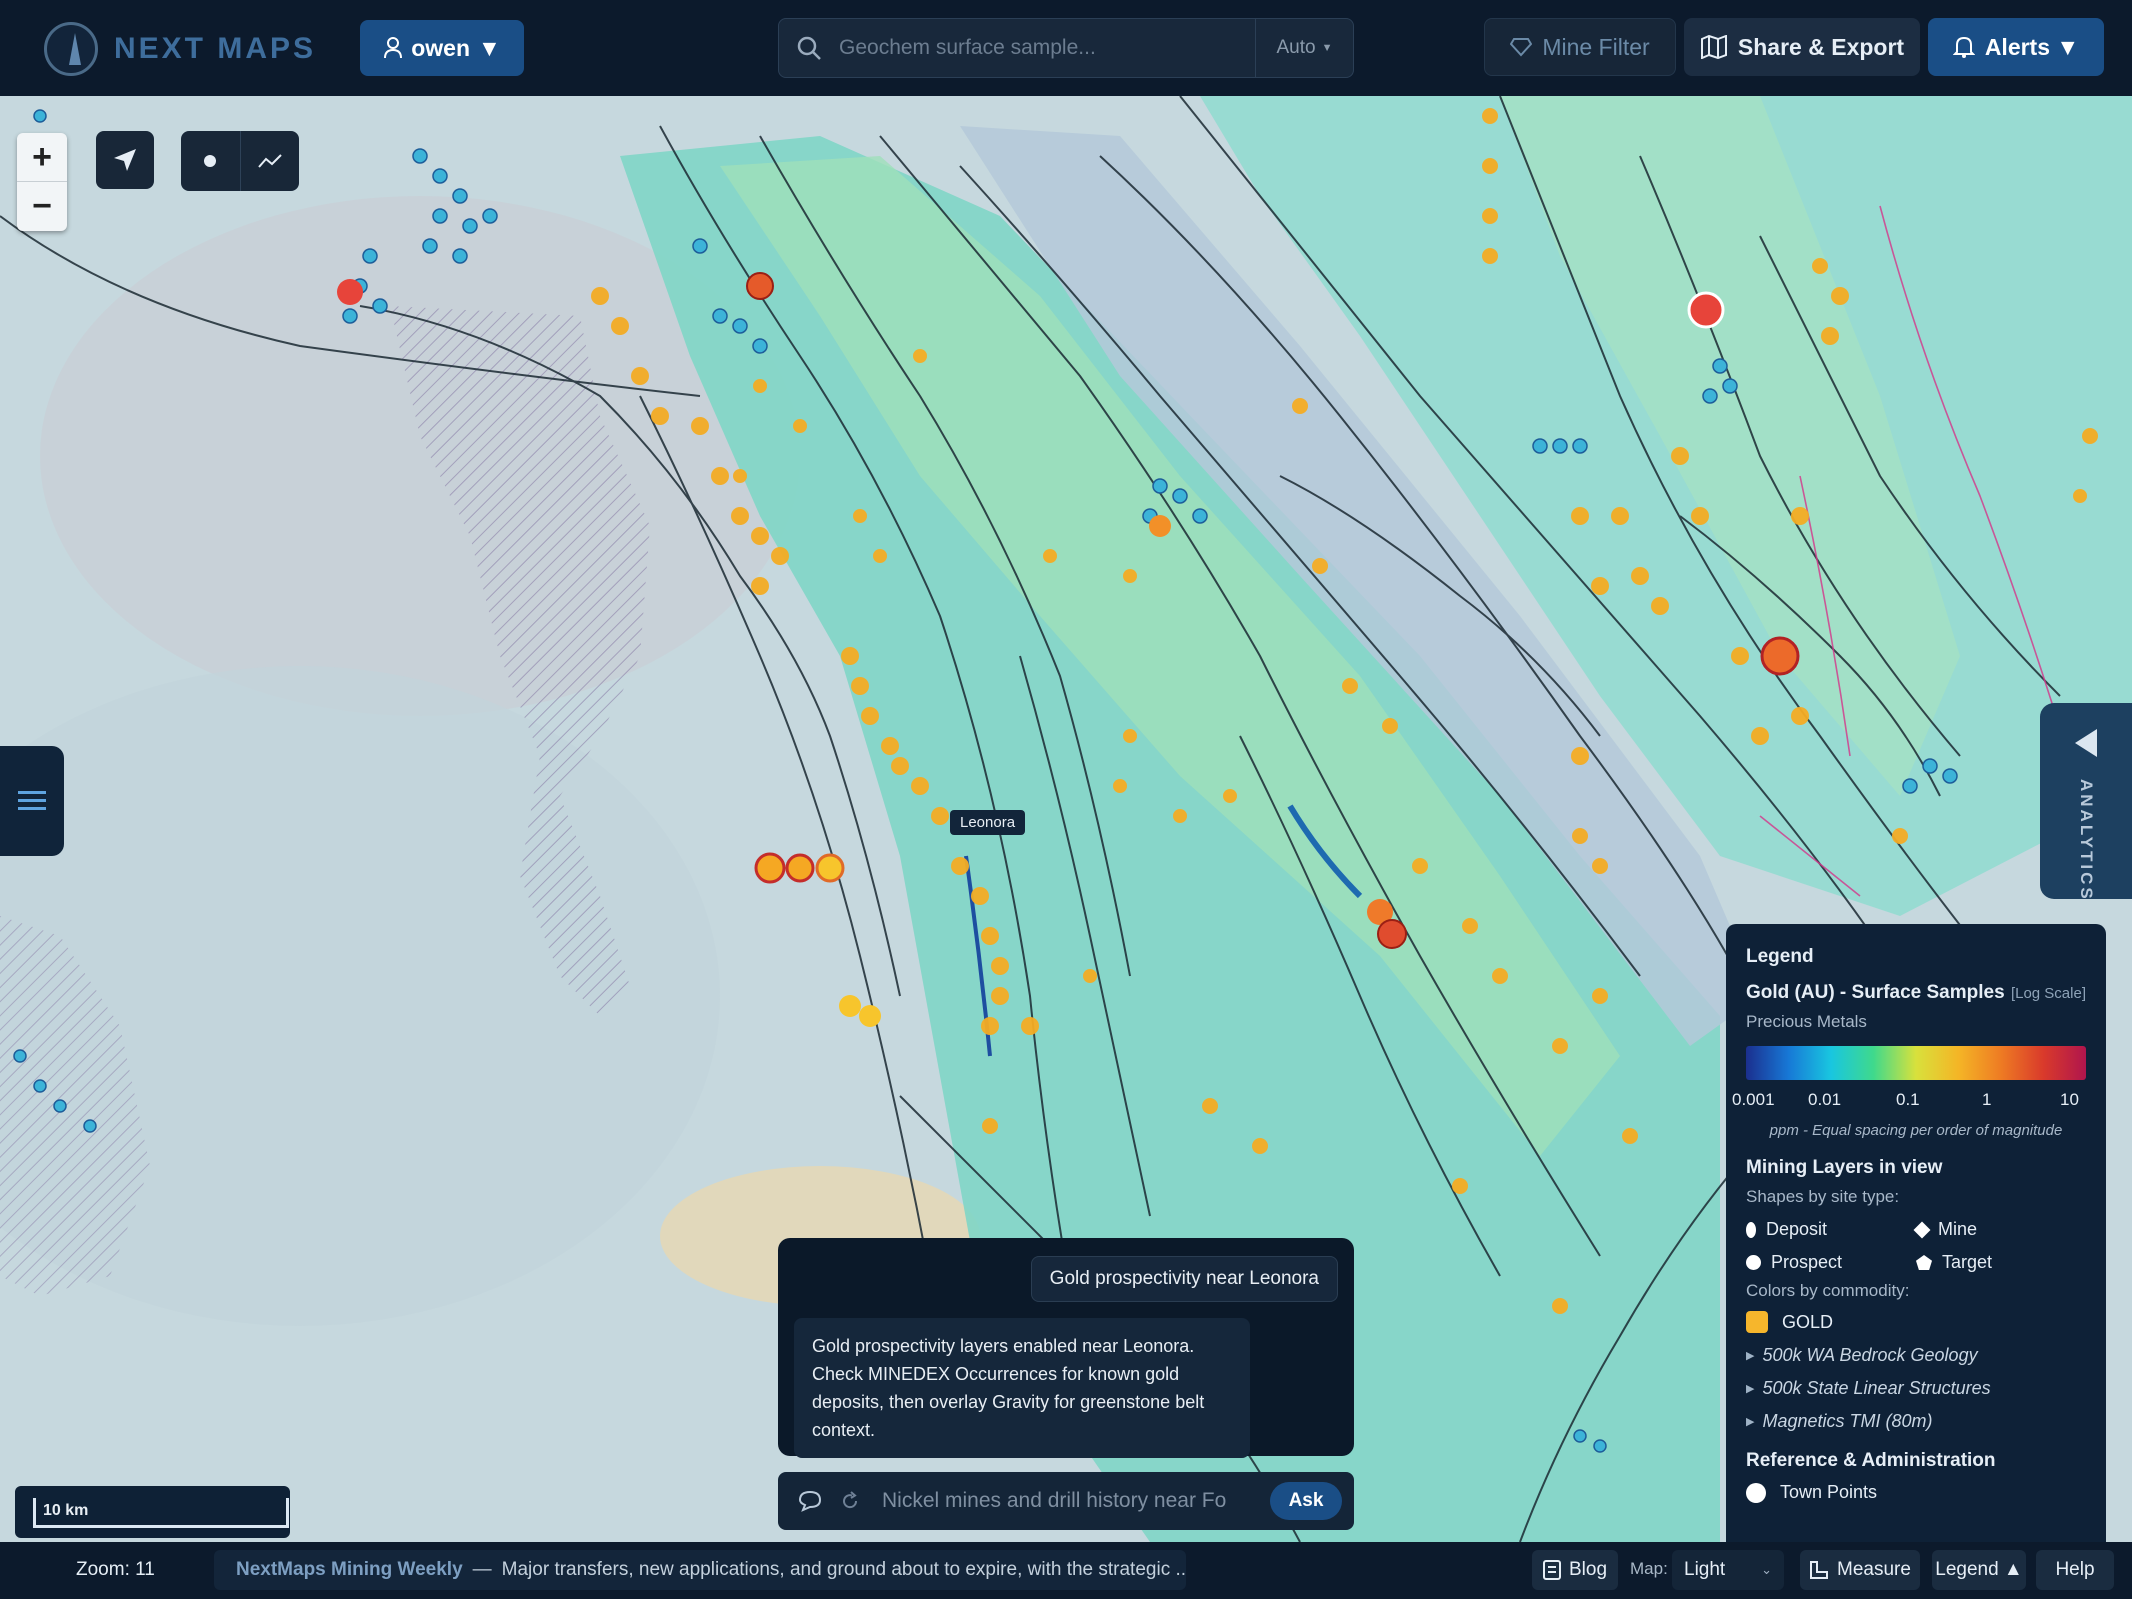 The image size is (2132, 1599). I want to click on map-style-label: Map:, so click(1649, 1568).